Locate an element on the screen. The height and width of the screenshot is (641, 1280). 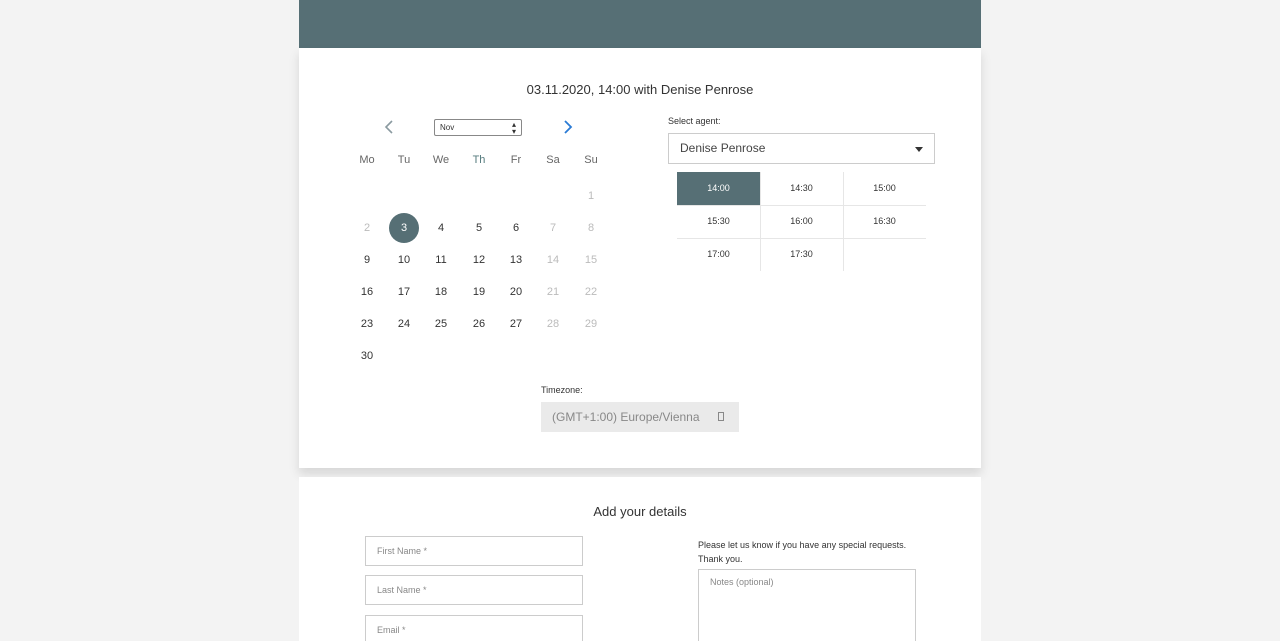
chevron-right-icon is located at coordinates (567, 127).